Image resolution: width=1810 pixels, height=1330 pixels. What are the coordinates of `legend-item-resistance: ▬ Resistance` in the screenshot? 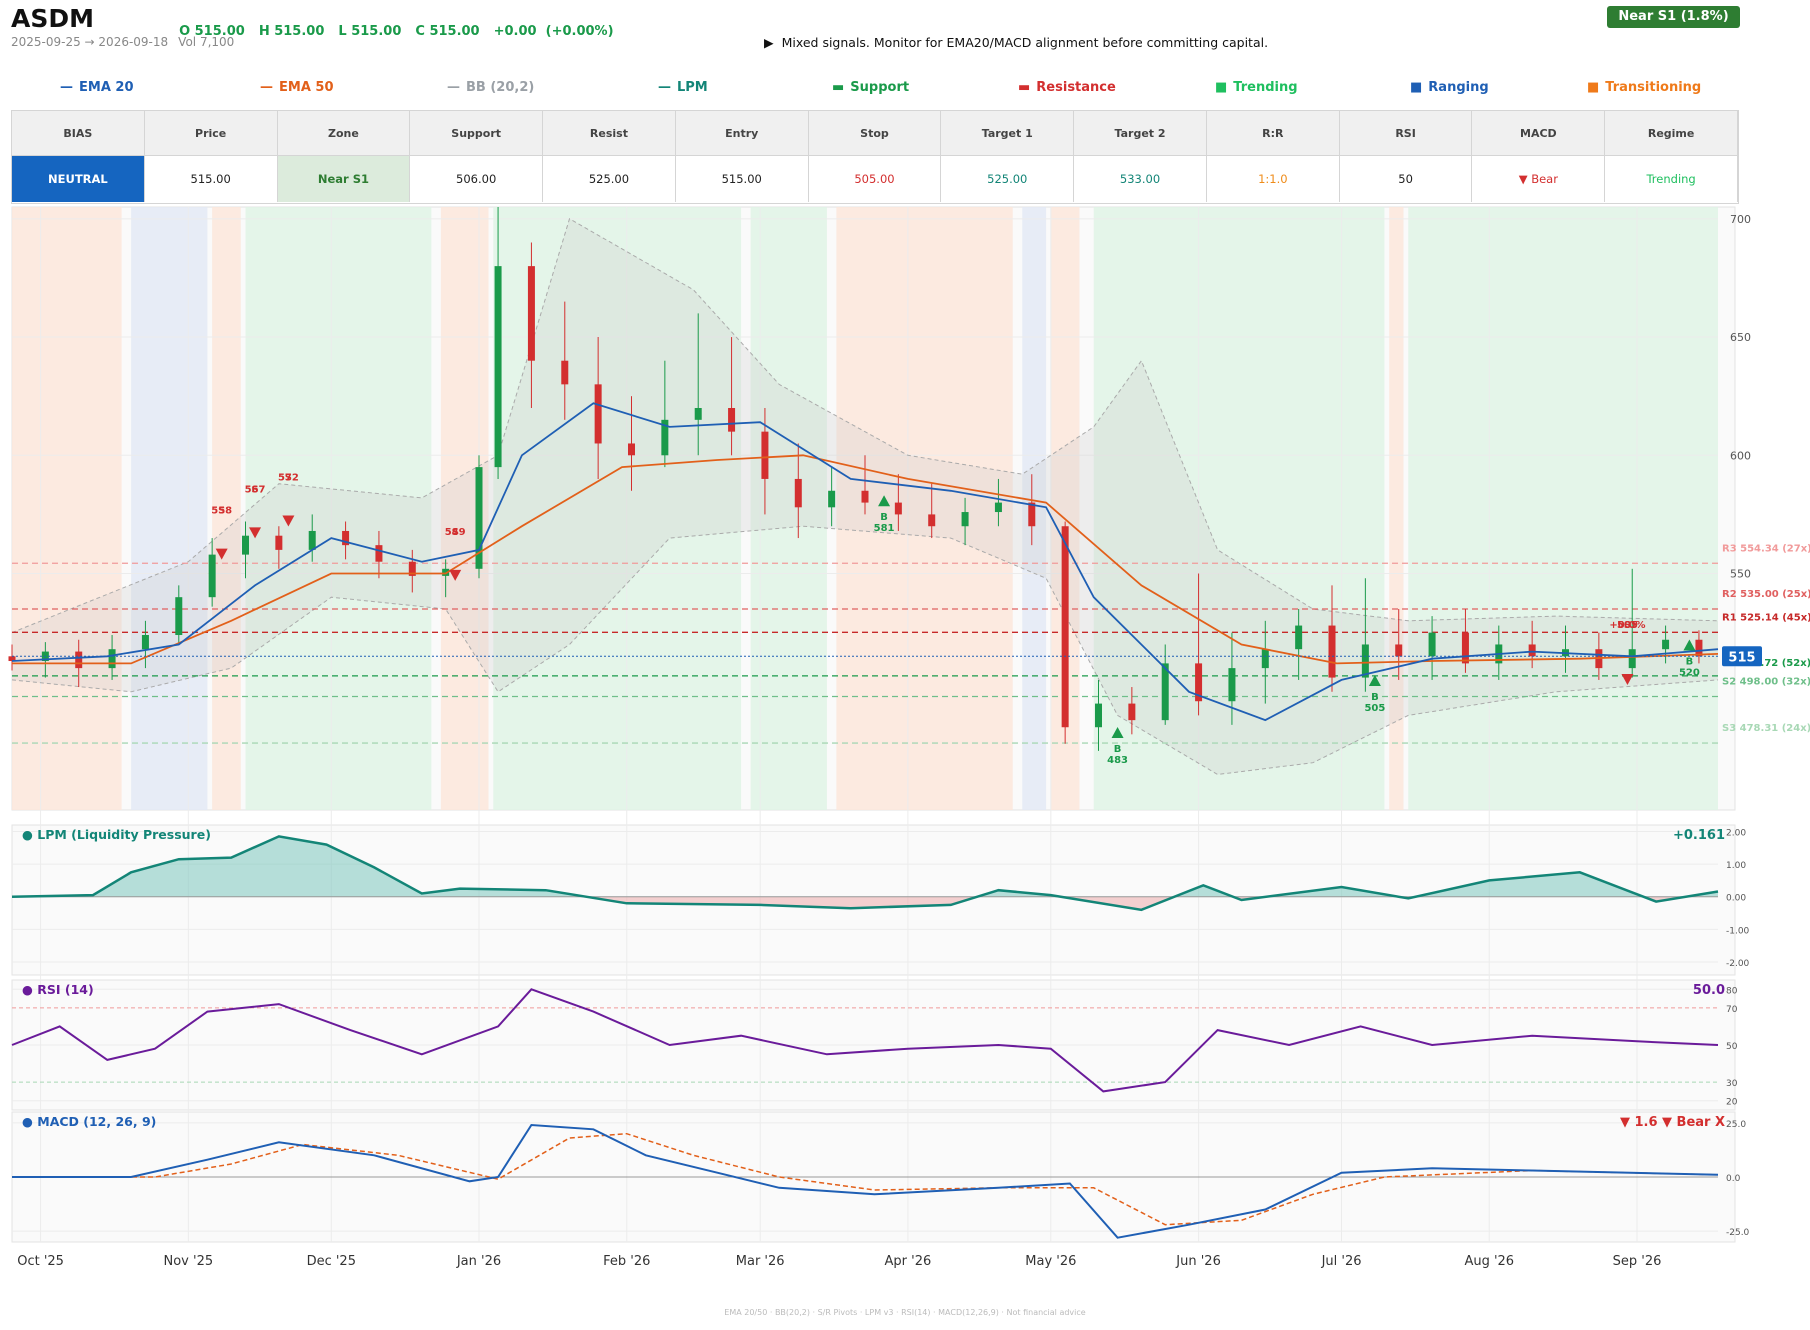 It's located at (1067, 87).